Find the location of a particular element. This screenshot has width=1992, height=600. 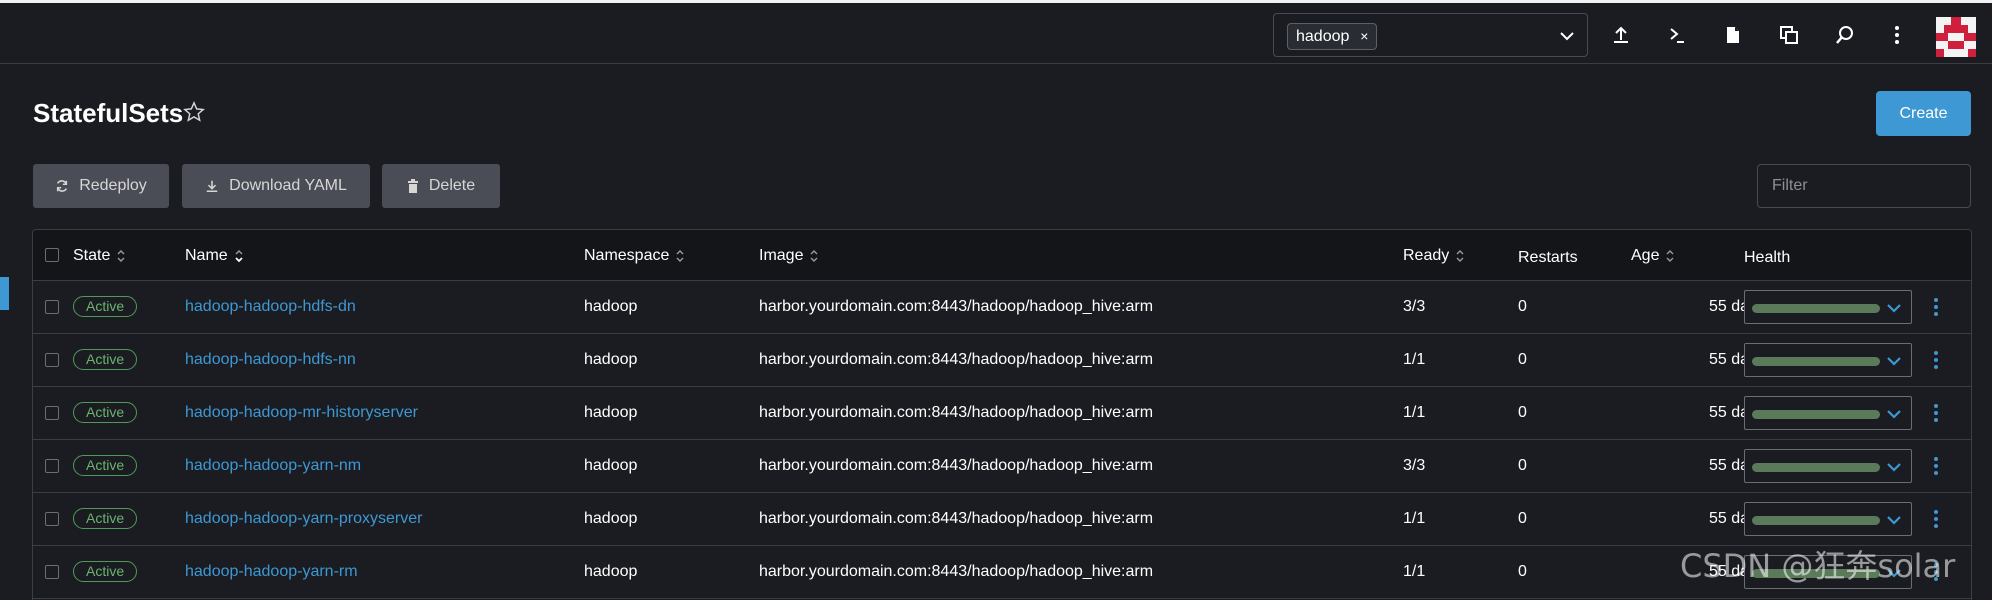

column-ready-label: Ready is located at coordinates (1426, 255).